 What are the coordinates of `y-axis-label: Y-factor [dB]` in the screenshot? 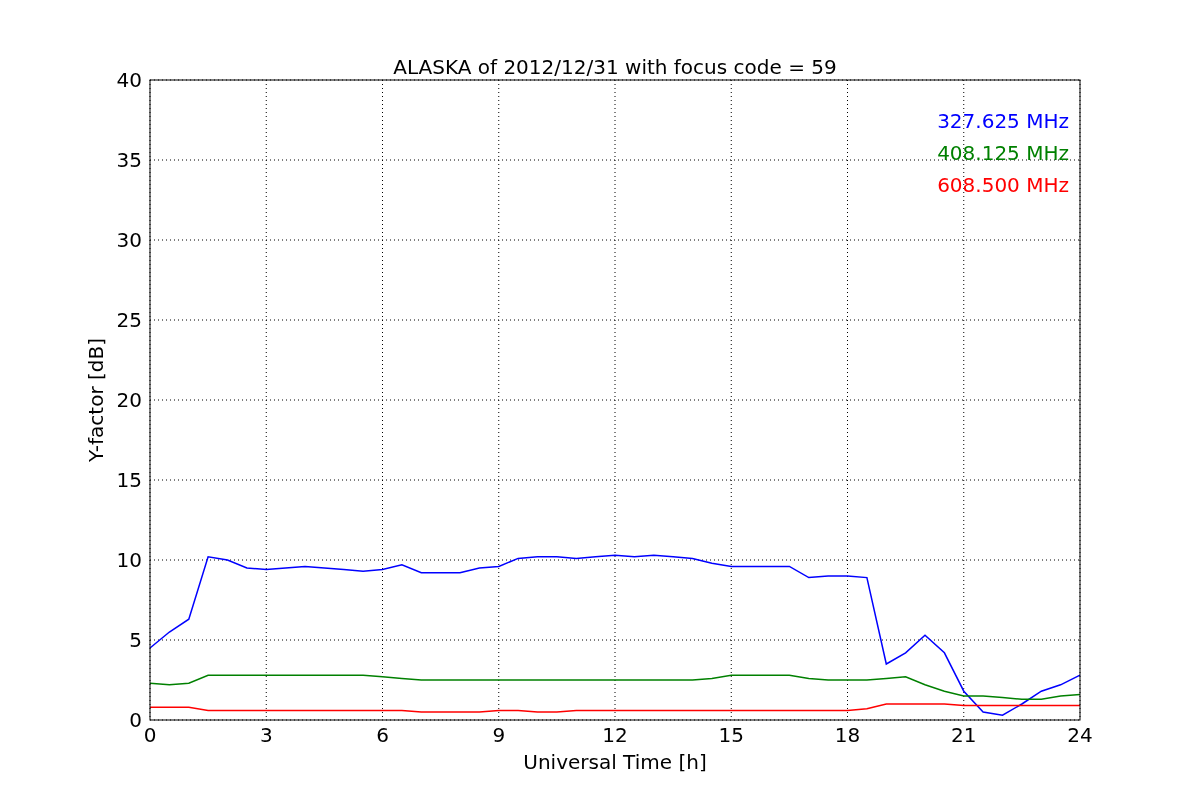 It's located at (96, 400).